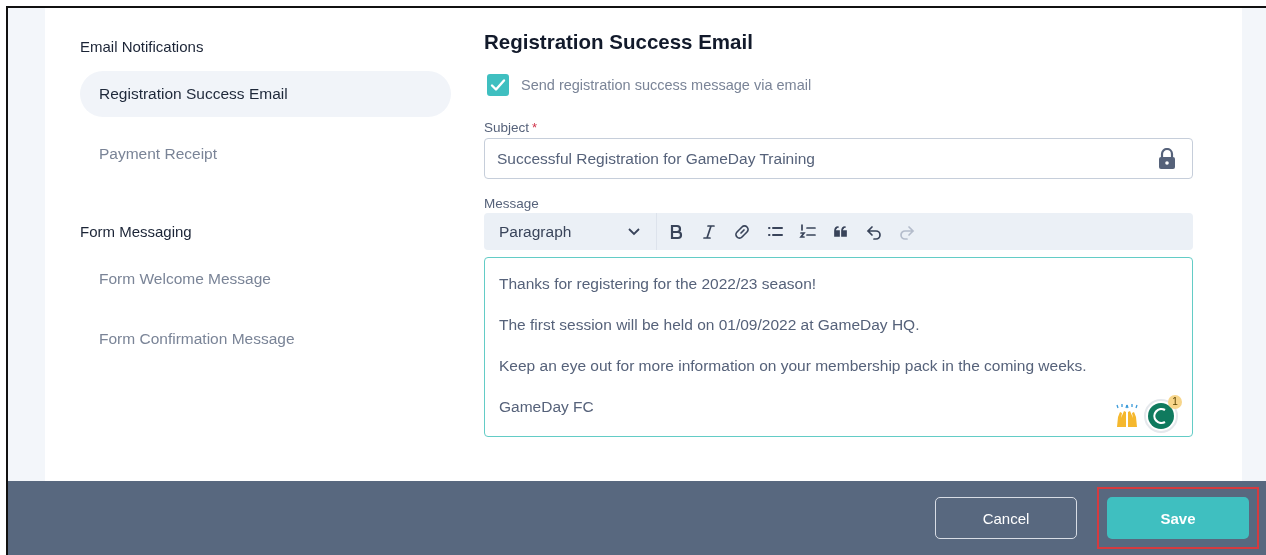 This screenshot has height=555, width=1266. Describe the element at coordinates (742, 231) in the screenshot. I see `link-icon` at that location.